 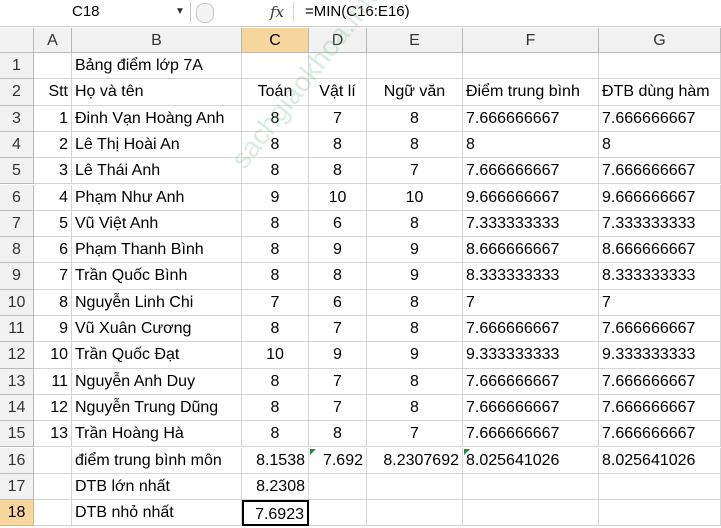 What do you see at coordinates (415, 434) in the screenshot?
I see `cell-e15: 7` at bounding box center [415, 434].